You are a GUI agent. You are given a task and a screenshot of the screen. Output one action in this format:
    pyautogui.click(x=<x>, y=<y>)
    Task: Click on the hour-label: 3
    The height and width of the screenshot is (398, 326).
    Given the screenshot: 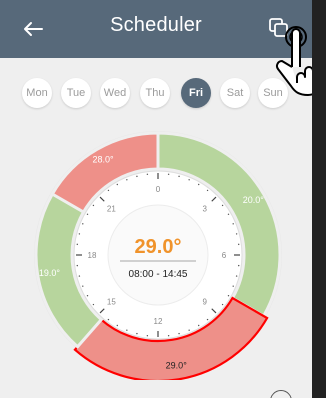 What is the action you would take?
    pyautogui.click(x=204, y=208)
    